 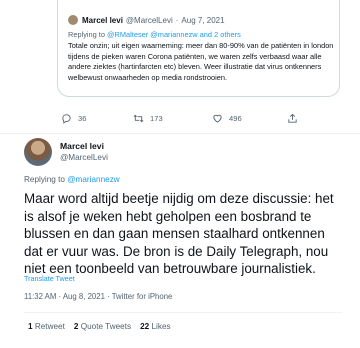 I want to click on section-divider, so click(x=180, y=133).